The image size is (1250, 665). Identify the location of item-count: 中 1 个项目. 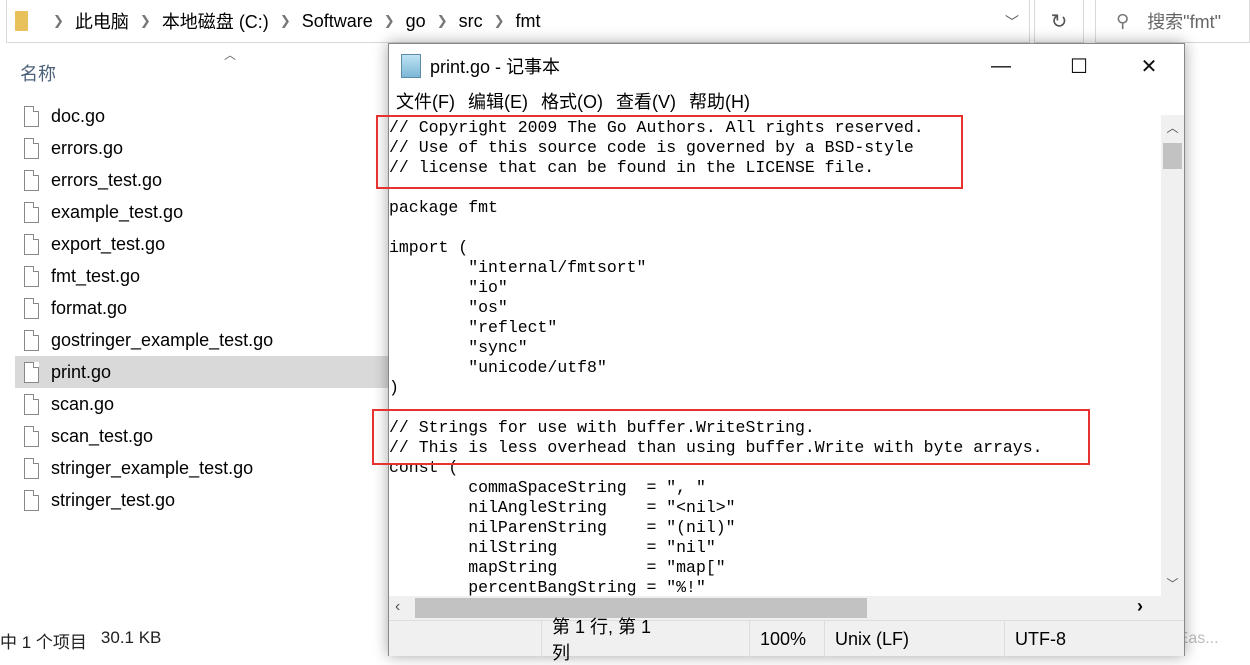
(43, 642).